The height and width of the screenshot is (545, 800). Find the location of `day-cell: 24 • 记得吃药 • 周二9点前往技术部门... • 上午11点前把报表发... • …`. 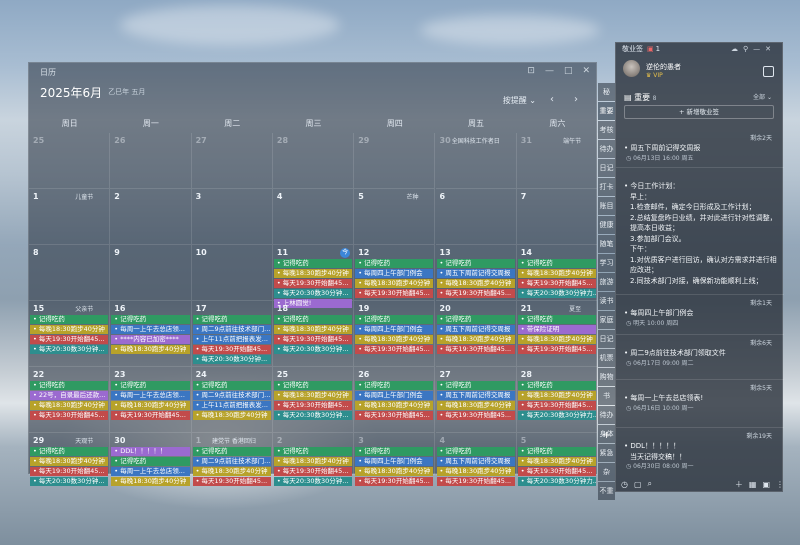

day-cell: 24 • 记得吃药 • 周二9点前往技术部门... • 上午11点前把报表发... • … is located at coordinates (232, 400).